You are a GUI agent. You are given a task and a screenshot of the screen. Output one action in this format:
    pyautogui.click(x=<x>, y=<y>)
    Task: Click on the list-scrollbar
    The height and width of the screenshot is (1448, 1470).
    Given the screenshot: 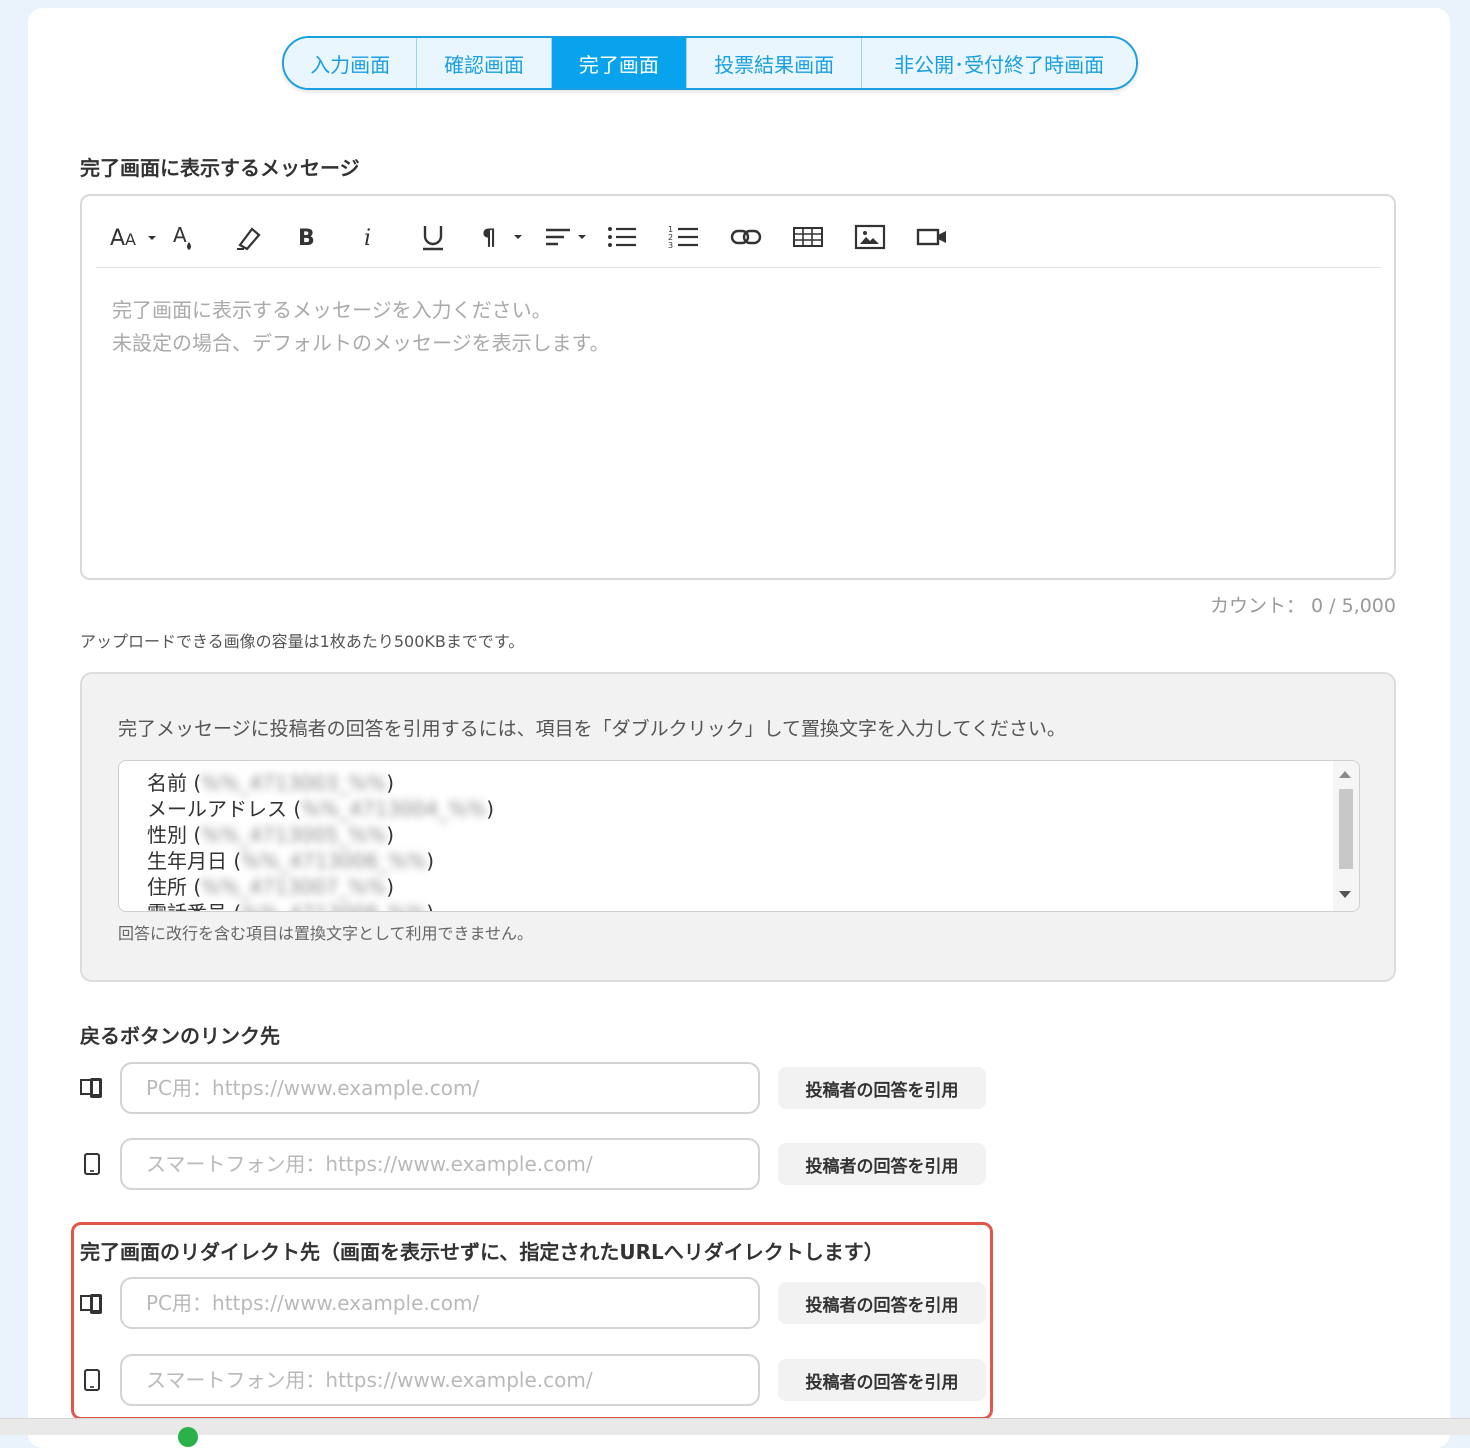 What is the action you would take?
    pyautogui.click(x=1346, y=836)
    